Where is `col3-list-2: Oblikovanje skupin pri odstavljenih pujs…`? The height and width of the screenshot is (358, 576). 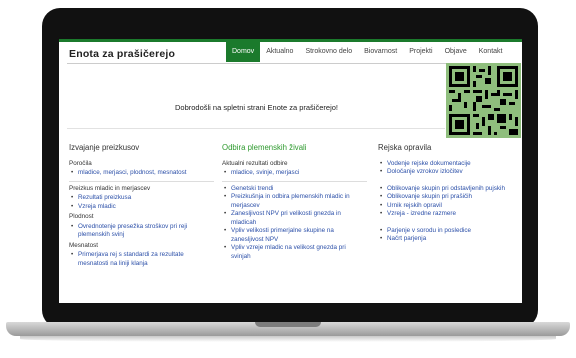 col3-list-2: Oblikovanje skupin pri odstavljenih pujs… is located at coordinates (447, 202).